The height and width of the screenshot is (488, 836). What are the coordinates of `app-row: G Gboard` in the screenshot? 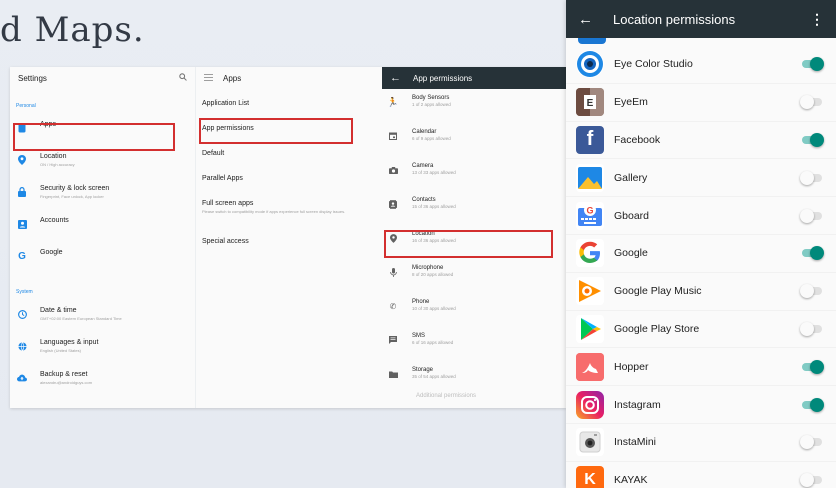 It's located at (701, 216).